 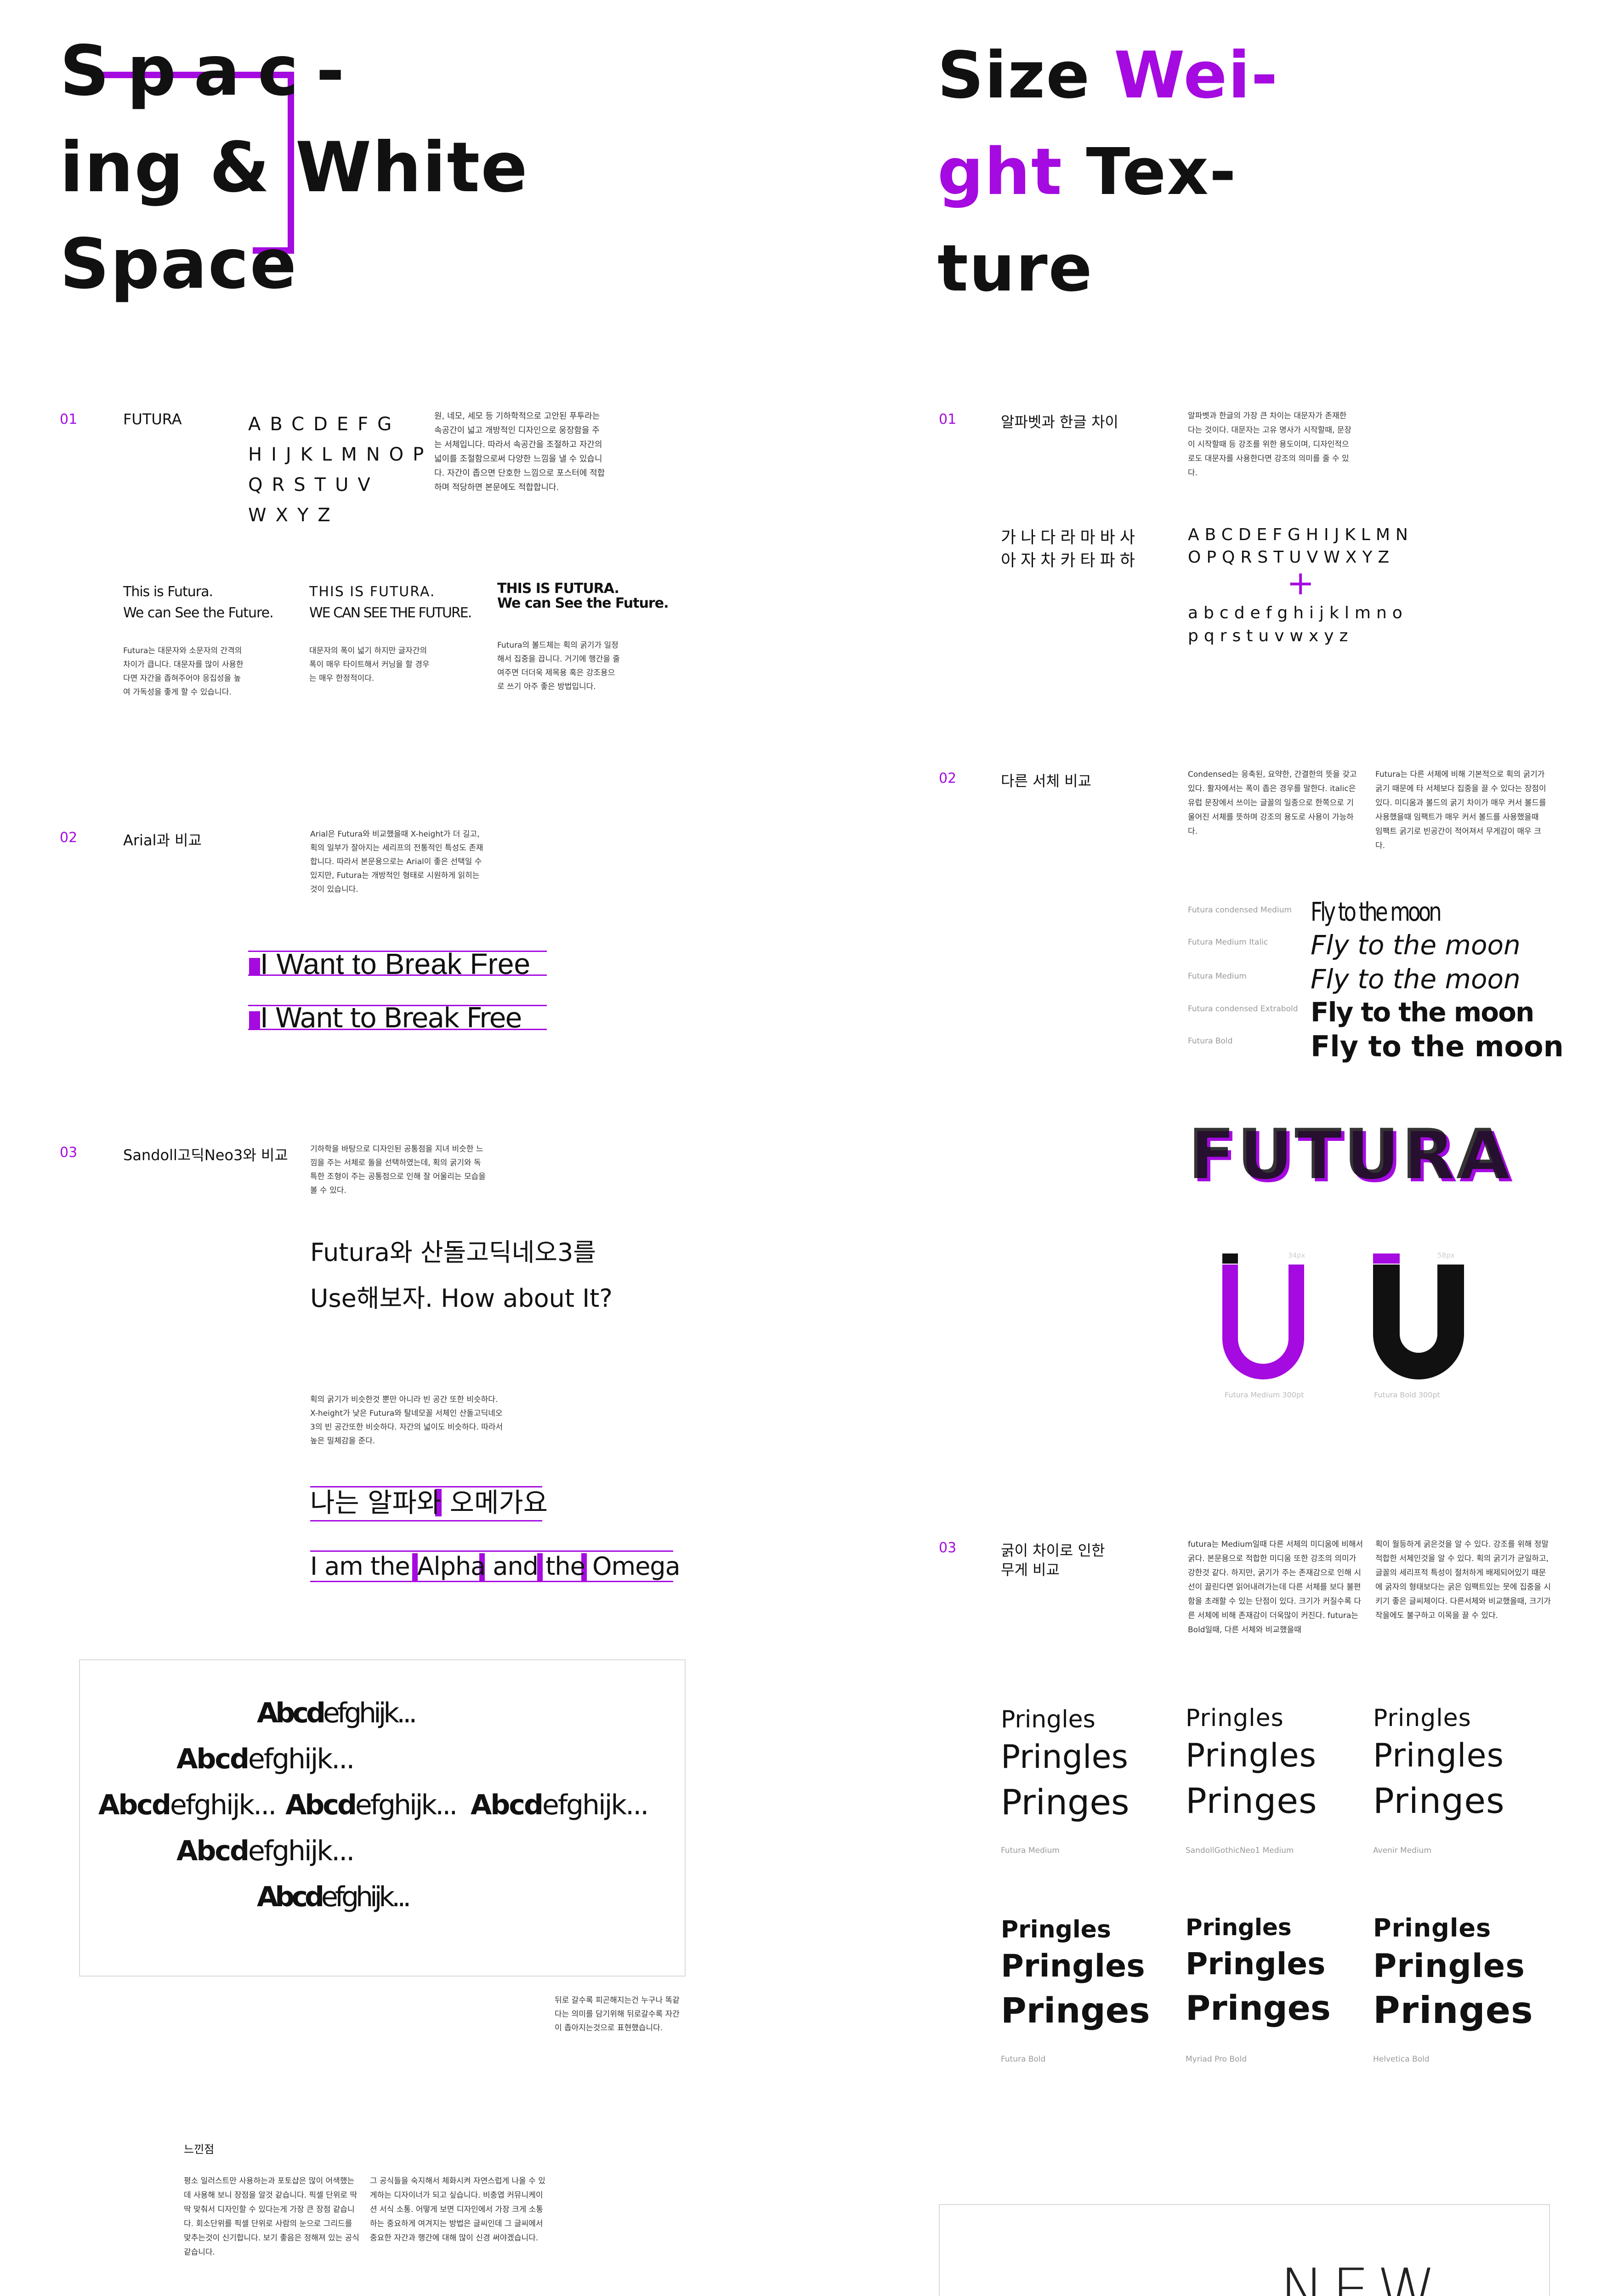 I want to click on right-title: Size Wei- ght Tex- ture, so click(x=1108, y=172).